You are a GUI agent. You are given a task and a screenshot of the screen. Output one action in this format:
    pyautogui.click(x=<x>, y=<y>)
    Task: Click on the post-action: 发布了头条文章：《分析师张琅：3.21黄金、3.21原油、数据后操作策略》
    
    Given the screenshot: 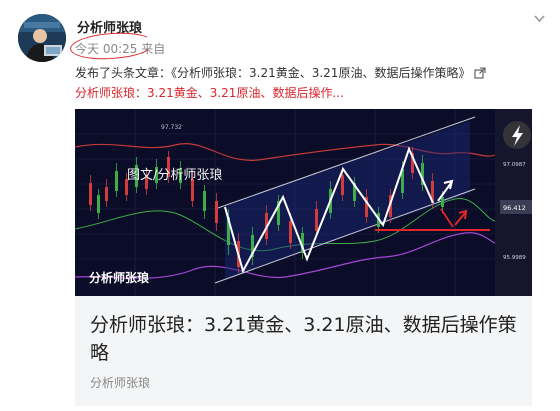 What is the action you would take?
    pyautogui.click(x=281, y=73)
    